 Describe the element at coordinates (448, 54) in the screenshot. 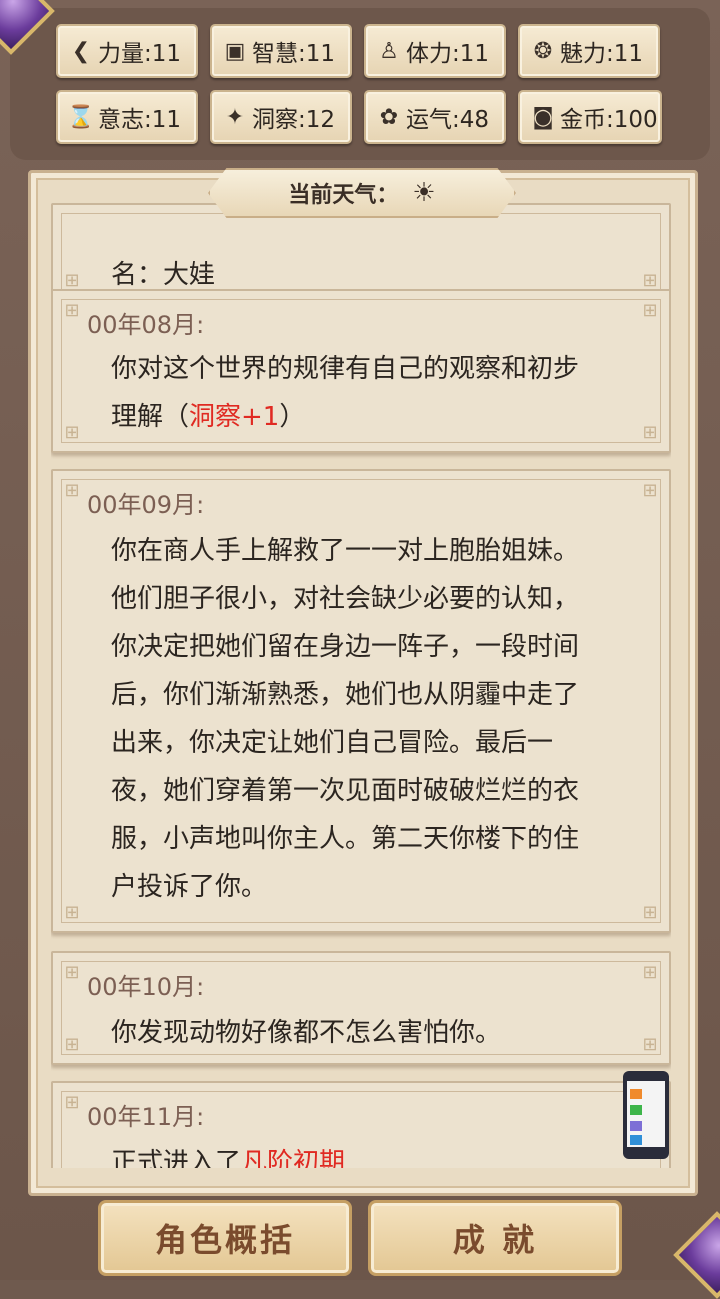

I see `stat-label: 体力:11` at that location.